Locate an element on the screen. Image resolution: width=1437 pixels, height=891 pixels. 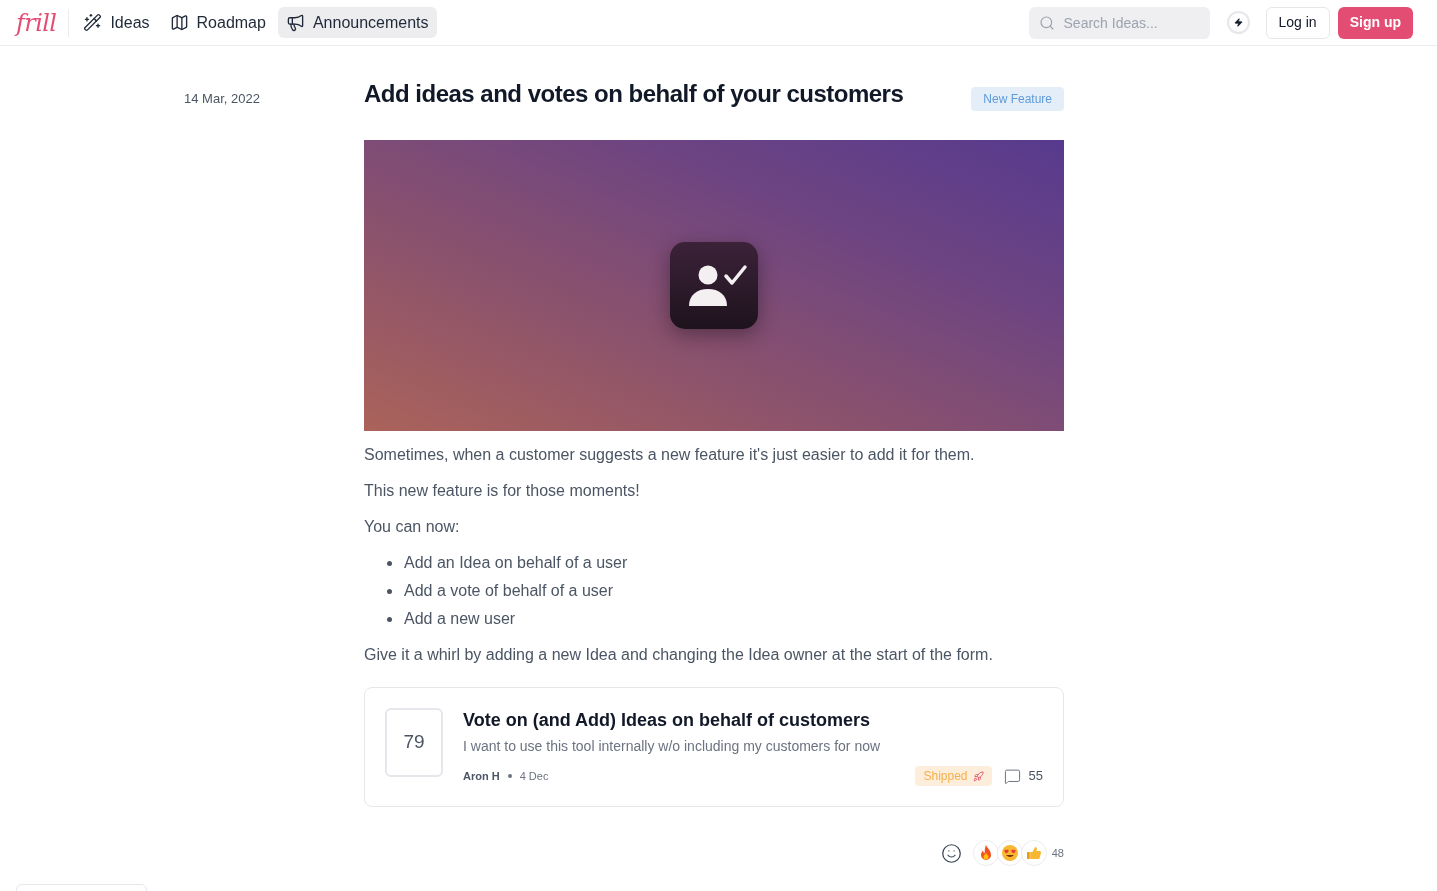
linked-idea-card: 79 Vote on (and Add) Ideas on behalf of customers I want to use this tool internally w/o including my customers for now Aron H 4 Dec Shipped 55 is located at coordinates (714, 747).